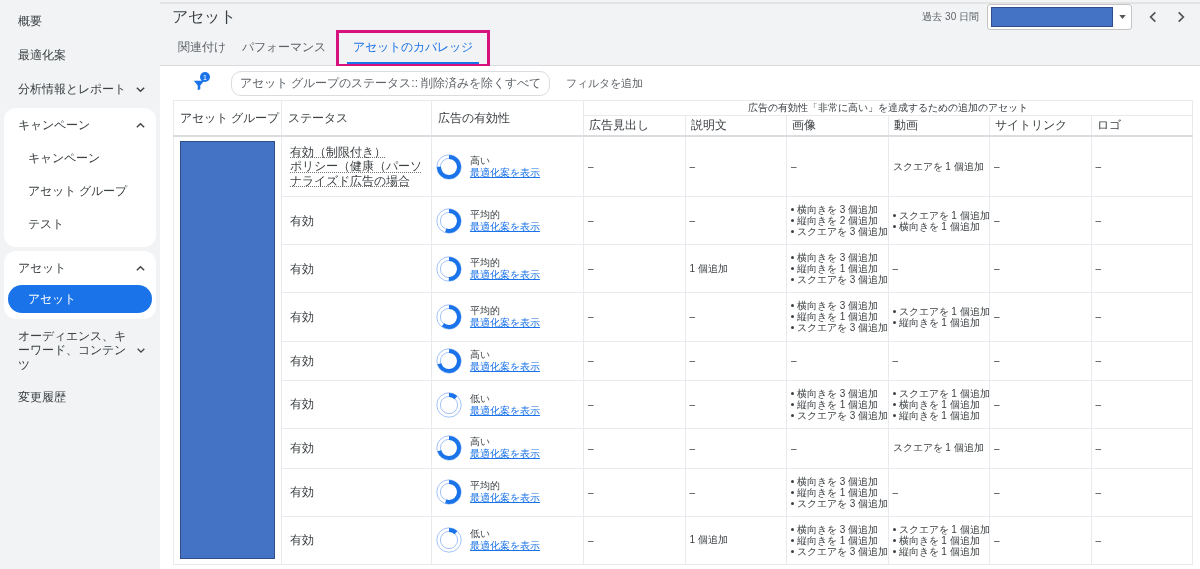  I want to click on column-group-header: 広告の有効性「非常に高い」を達成するための追加のアセット, so click(888, 108).